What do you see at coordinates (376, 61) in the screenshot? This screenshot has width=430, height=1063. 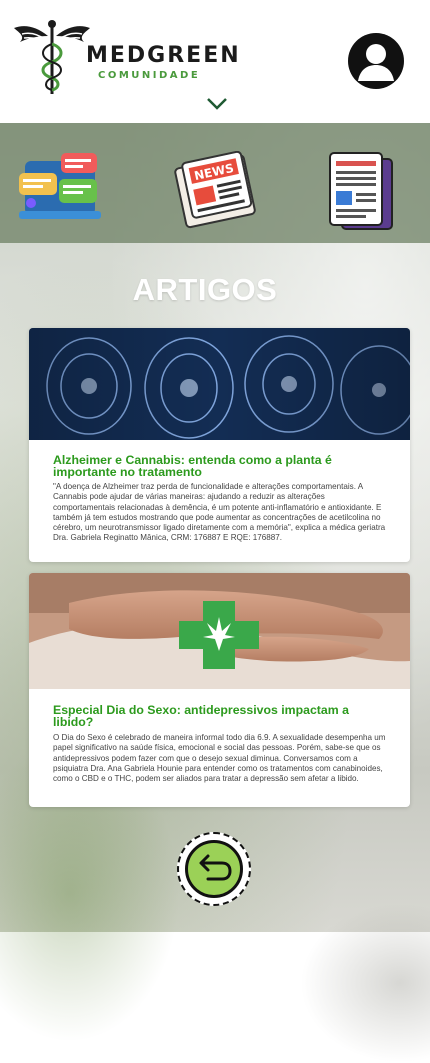 I see `user-avatar-icon` at bounding box center [376, 61].